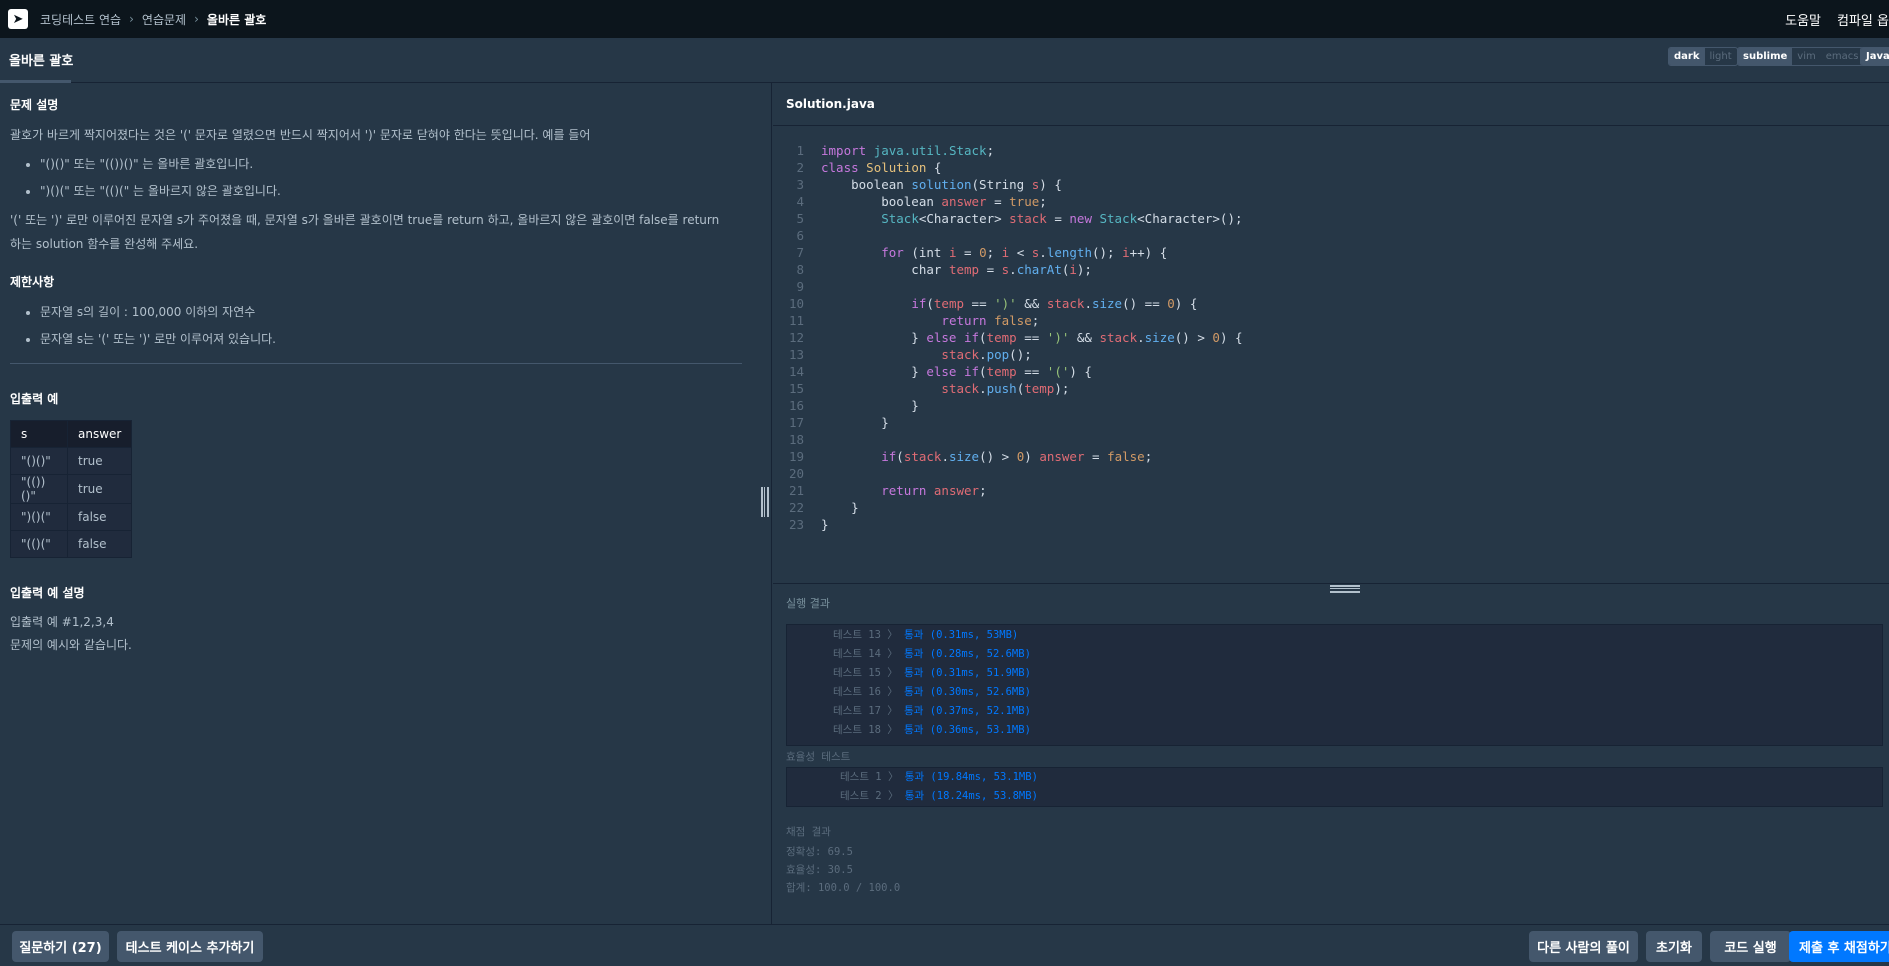 This screenshot has height=966, width=1889. What do you see at coordinates (71, 544) in the screenshot?
I see `table-row: "(()(" false` at bounding box center [71, 544].